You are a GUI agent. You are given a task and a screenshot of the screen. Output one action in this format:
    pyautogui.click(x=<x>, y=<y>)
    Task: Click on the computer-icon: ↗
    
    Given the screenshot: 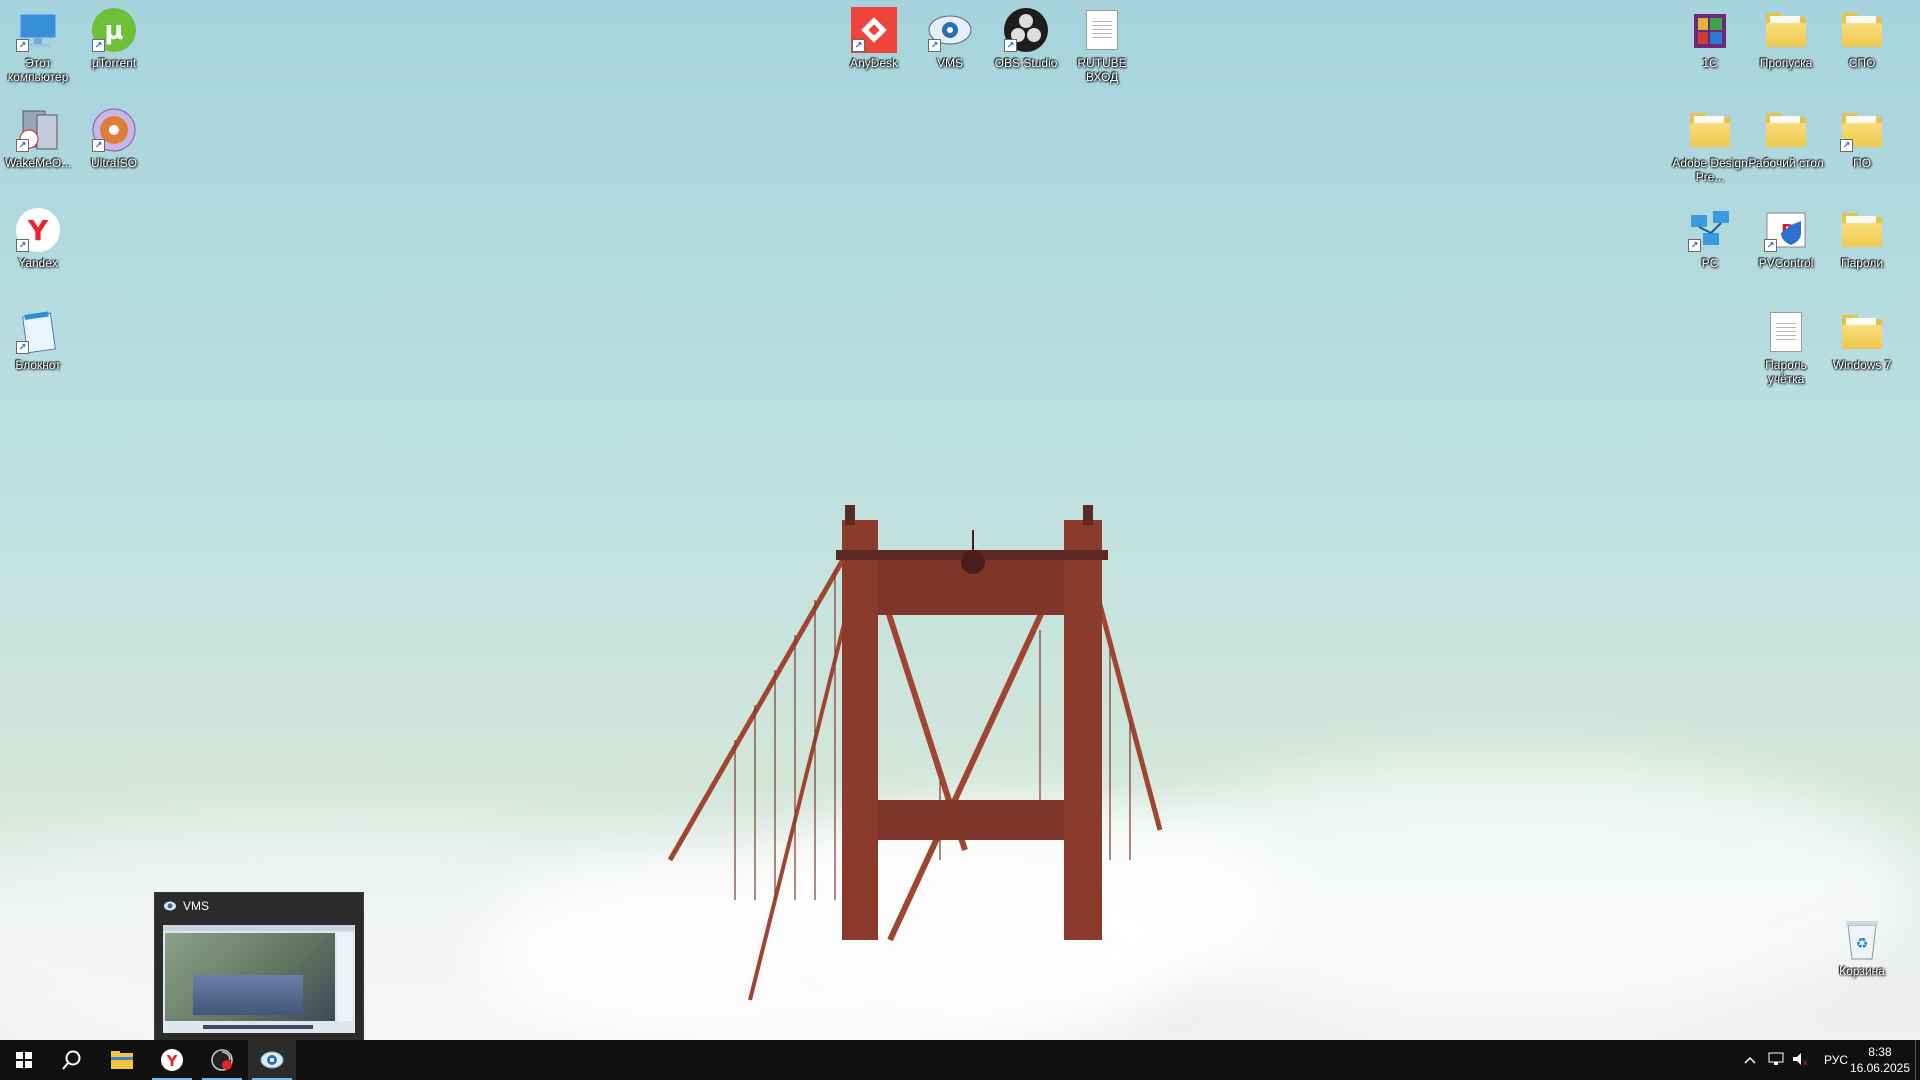 What is the action you would take?
    pyautogui.click(x=38, y=30)
    